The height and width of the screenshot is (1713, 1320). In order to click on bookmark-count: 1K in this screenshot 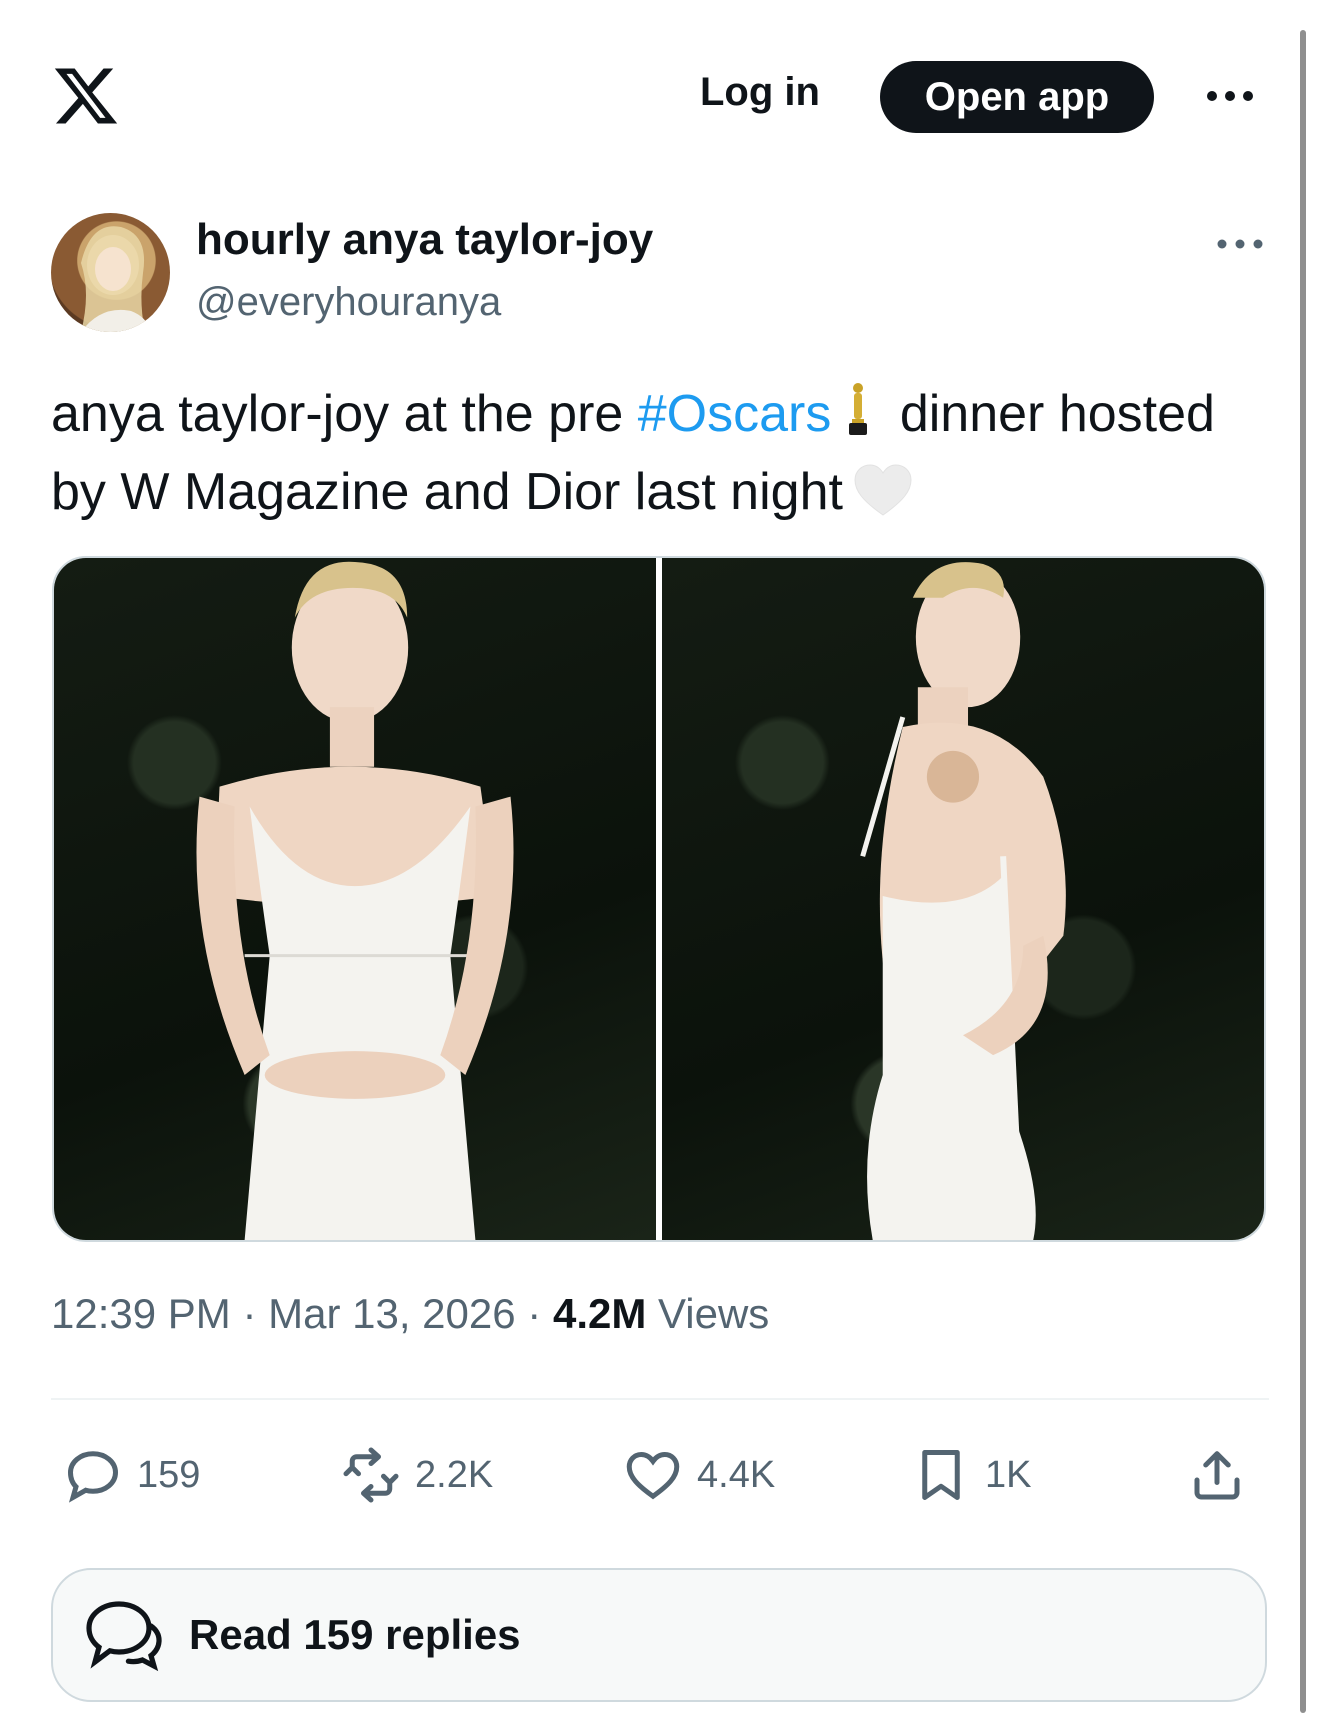, I will do `click(1008, 1474)`.